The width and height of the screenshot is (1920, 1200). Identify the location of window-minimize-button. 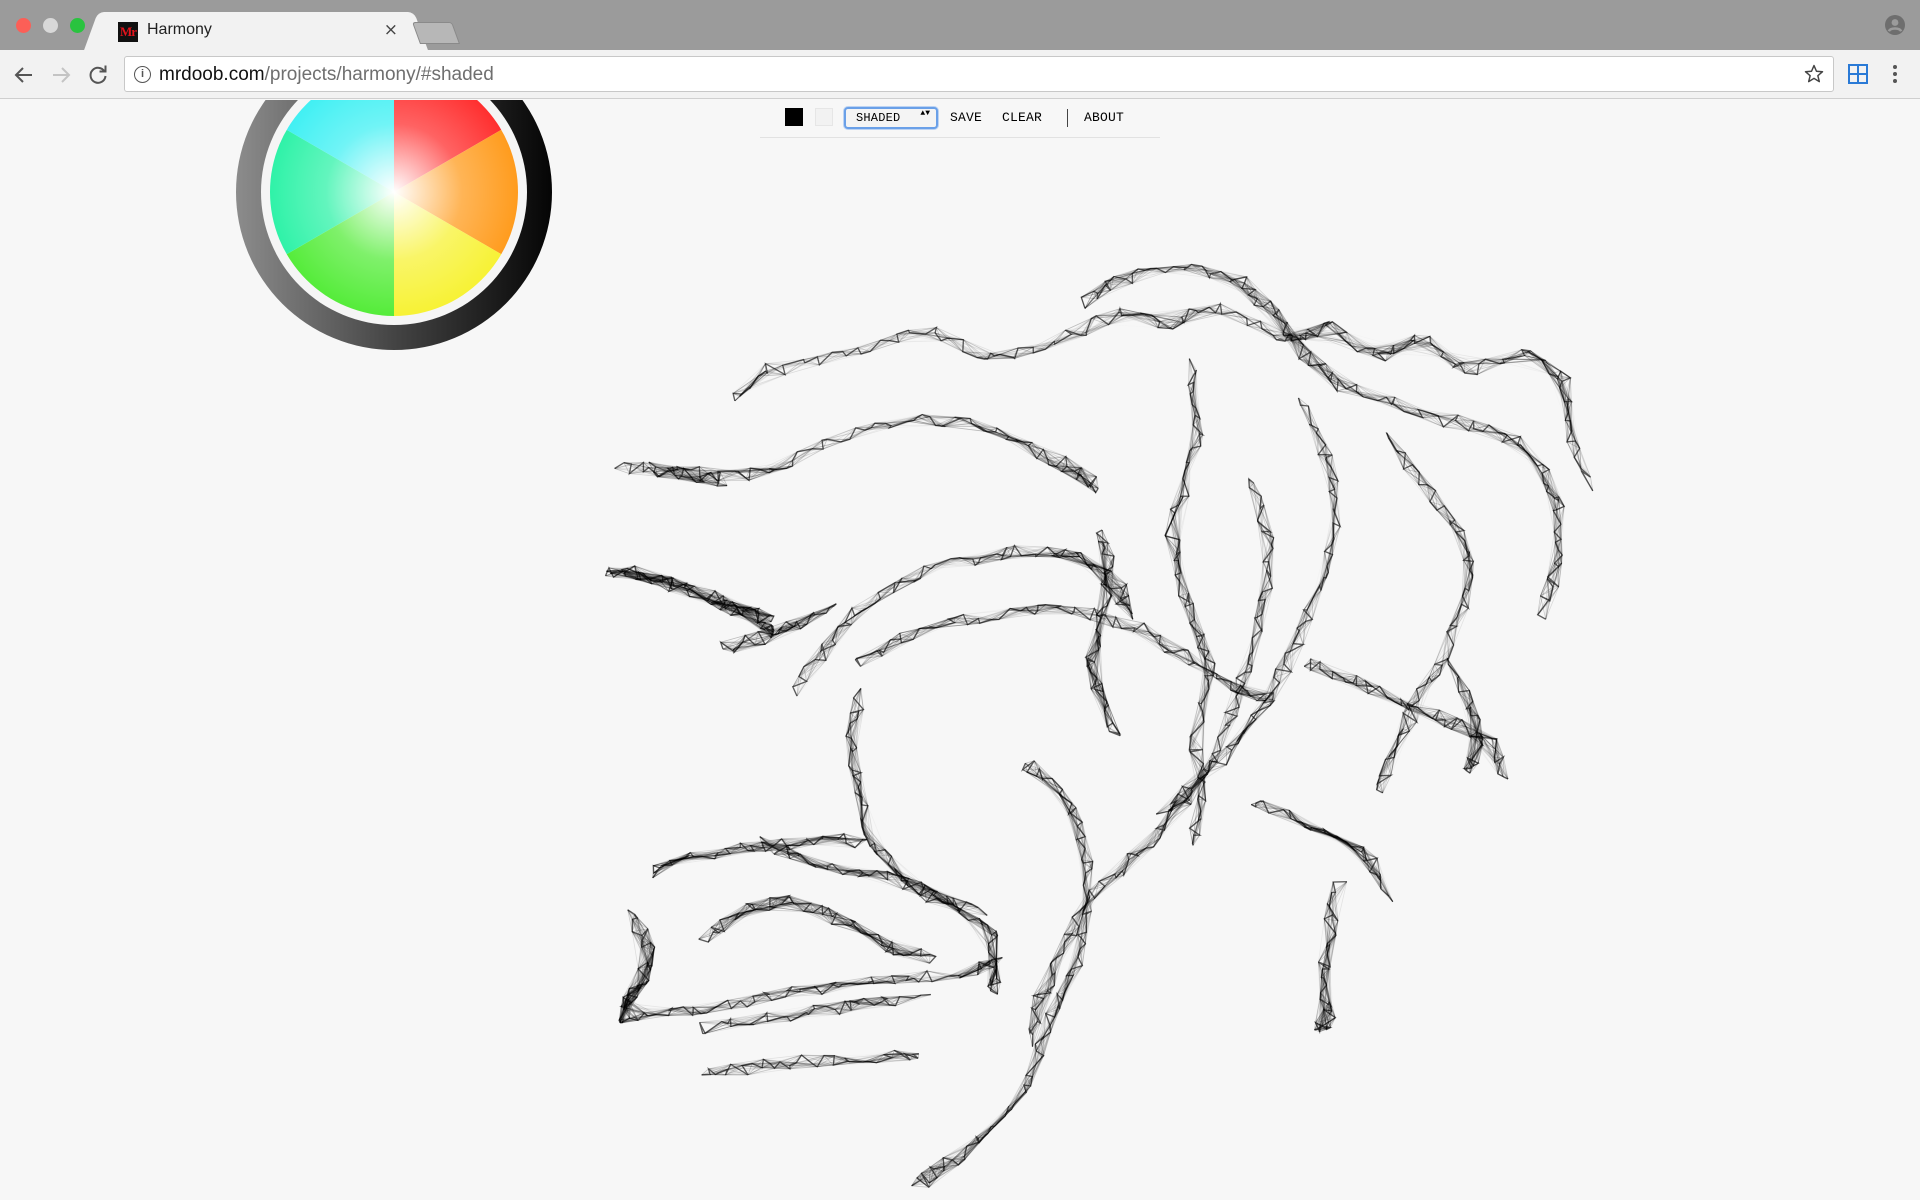
(50, 25).